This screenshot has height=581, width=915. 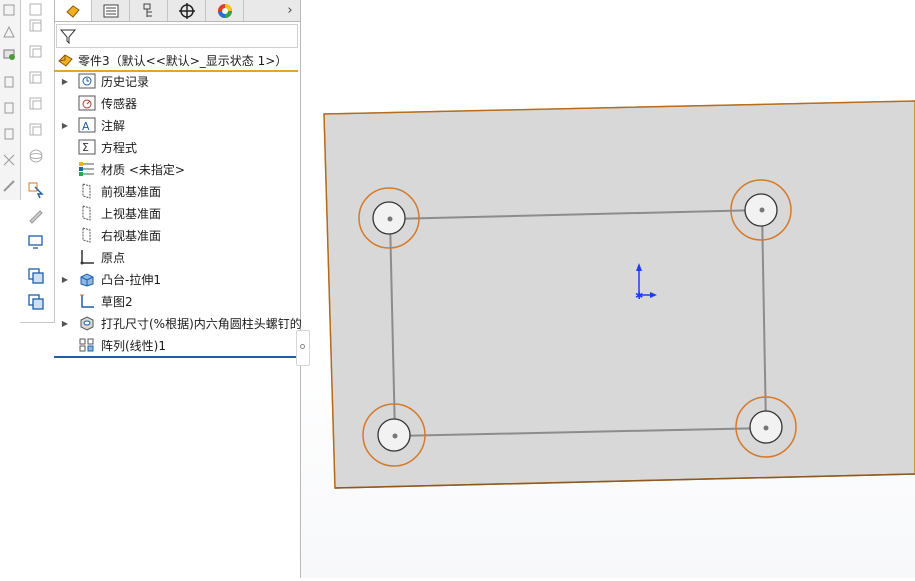 What do you see at coordinates (177, 235) in the screenshot?
I see `tree-item-right-plane: 右视基准面` at bounding box center [177, 235].